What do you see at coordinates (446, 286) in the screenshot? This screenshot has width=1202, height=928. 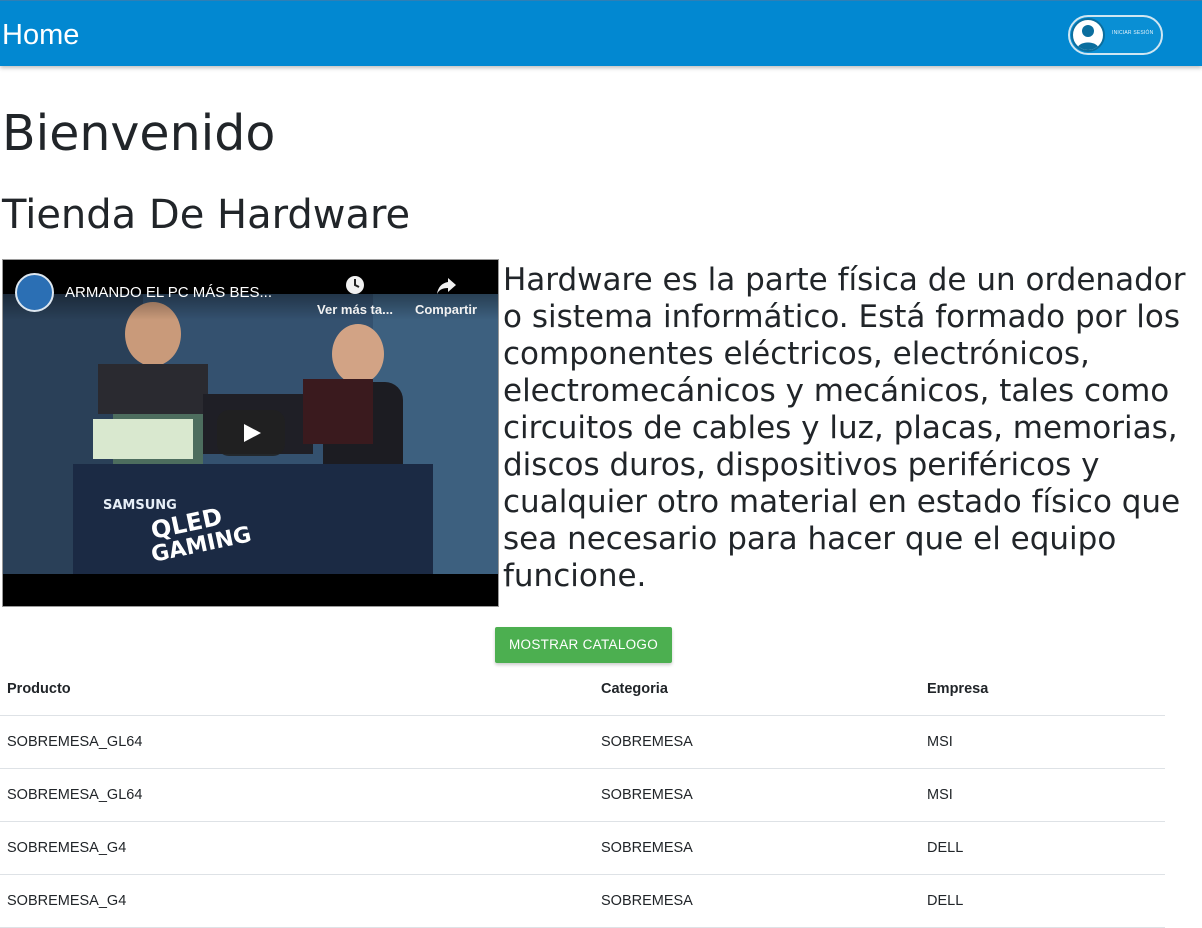 I see `share-arrow-icon` at bounding box center [446, 286].